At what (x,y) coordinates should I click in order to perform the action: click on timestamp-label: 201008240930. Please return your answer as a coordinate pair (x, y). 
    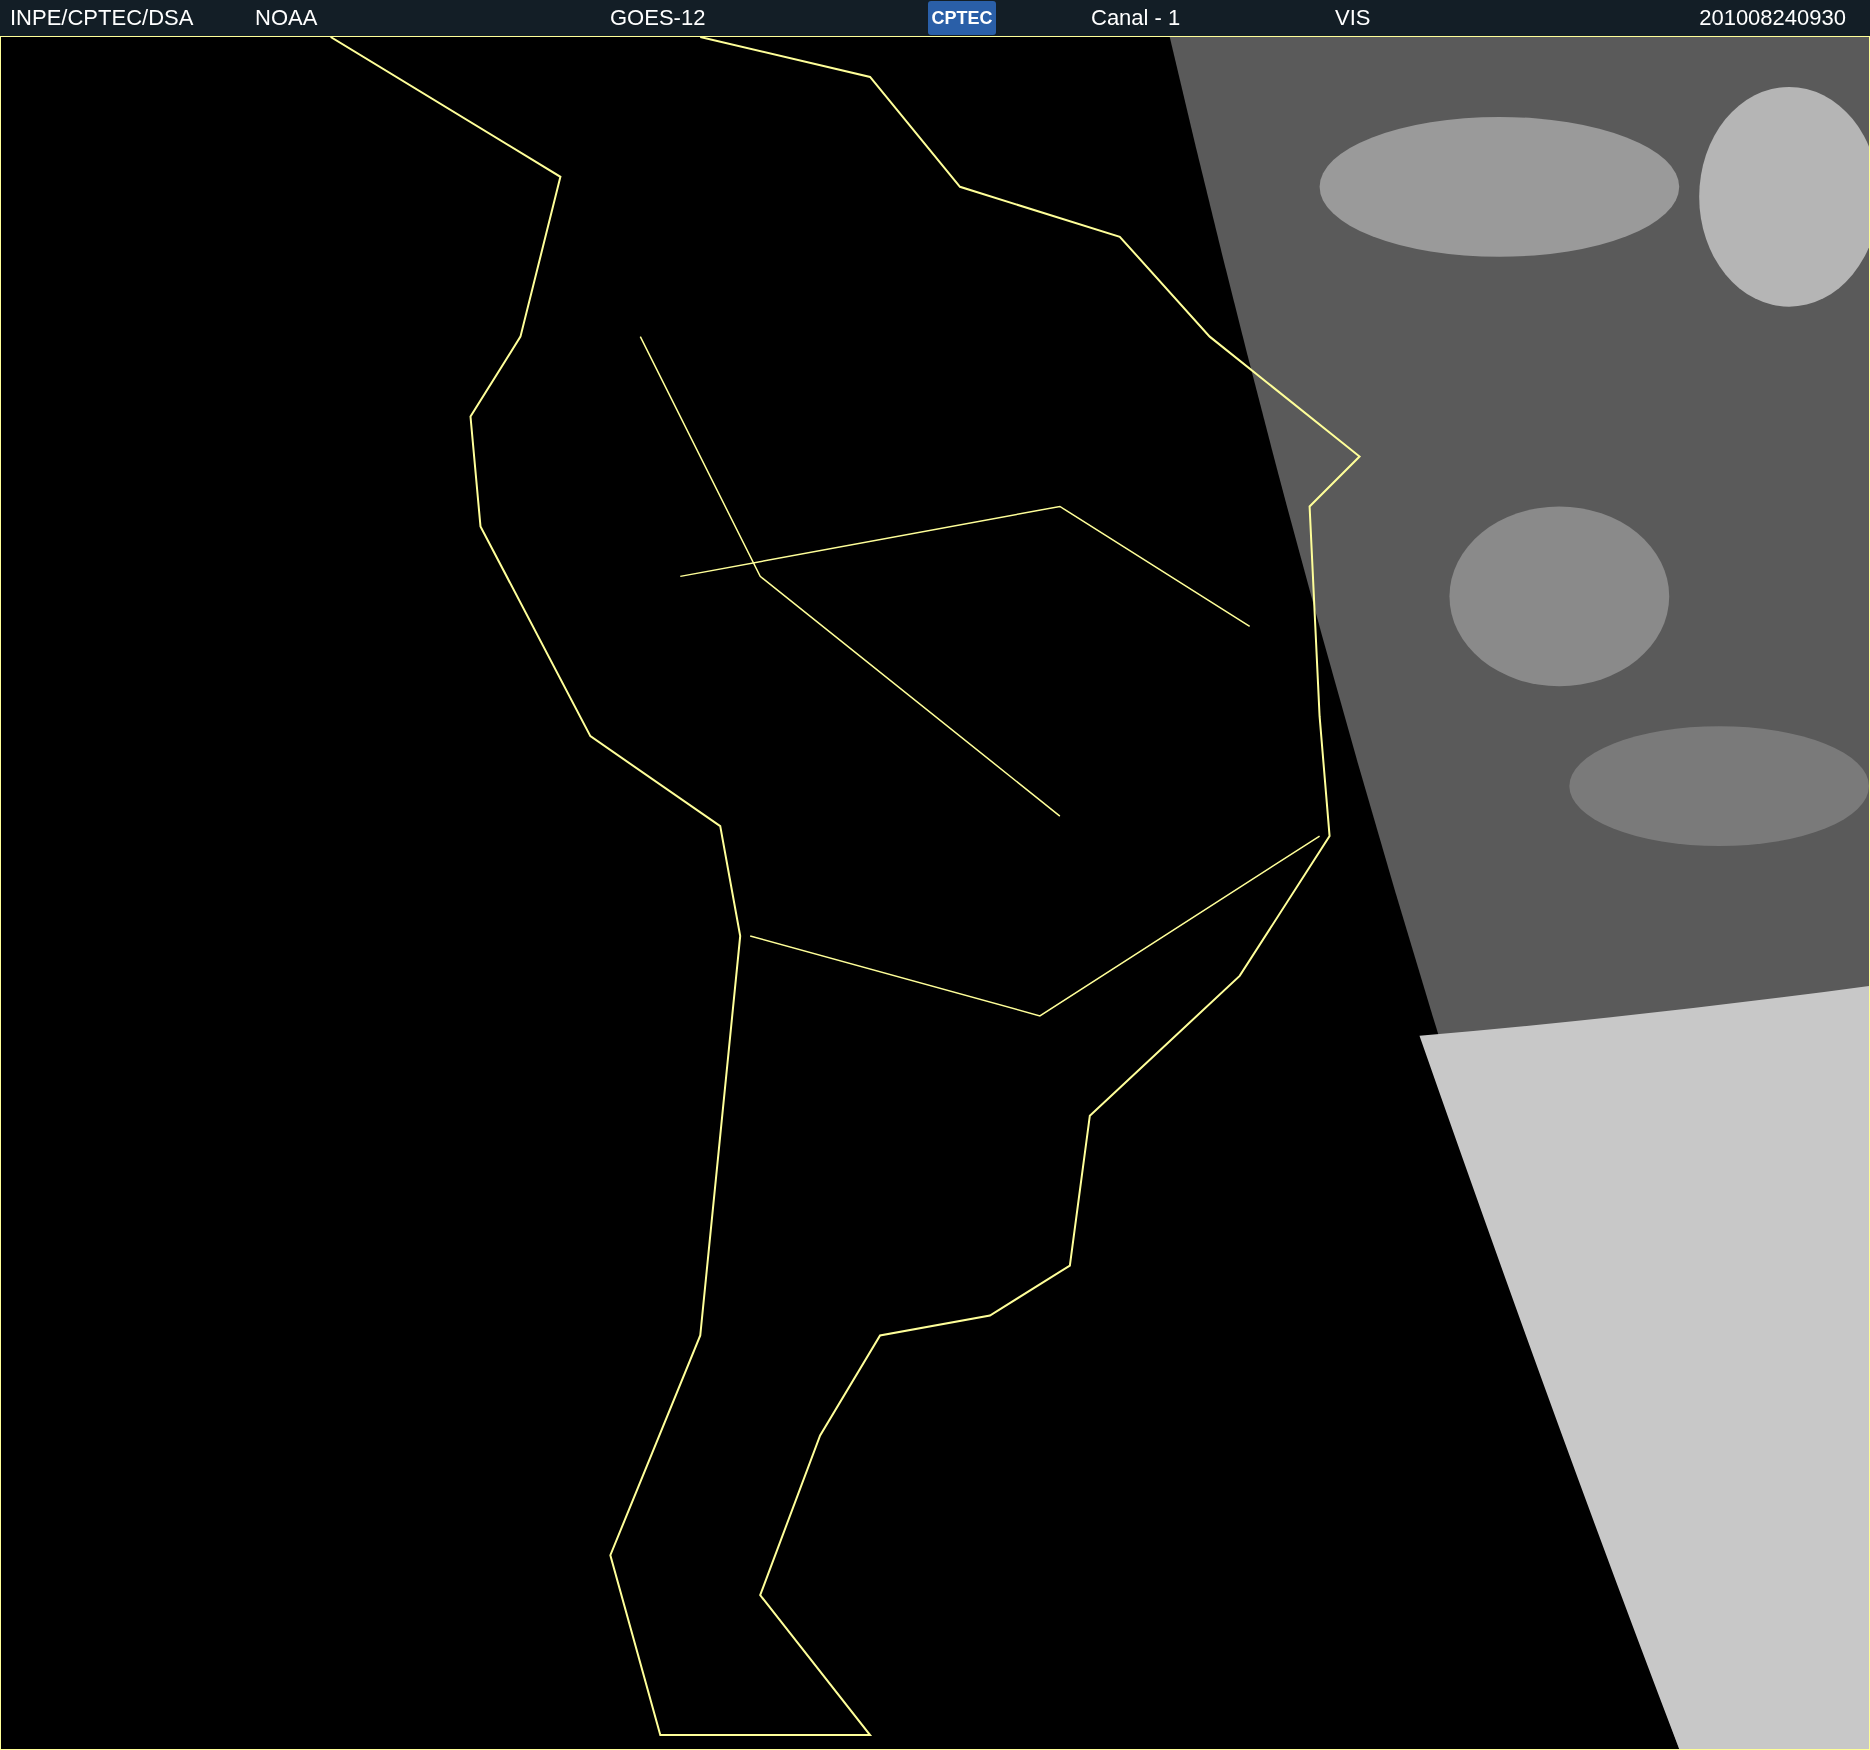
    Looking at the image, I should click on (1772, 18).